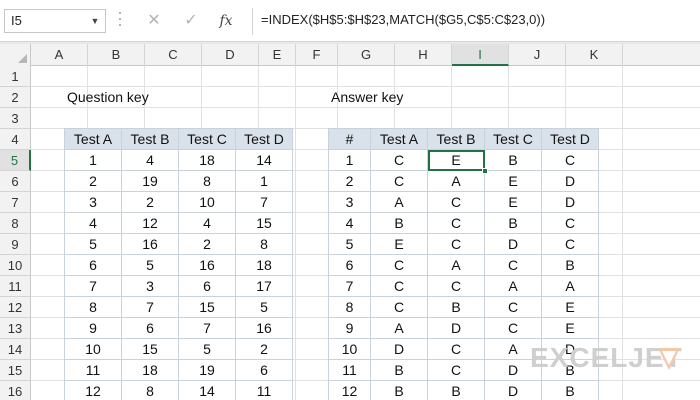  What do you see at coordinates (15, 265) in the screenshot?
I see `row-header-10: 10` at bounding box center [15, 265].